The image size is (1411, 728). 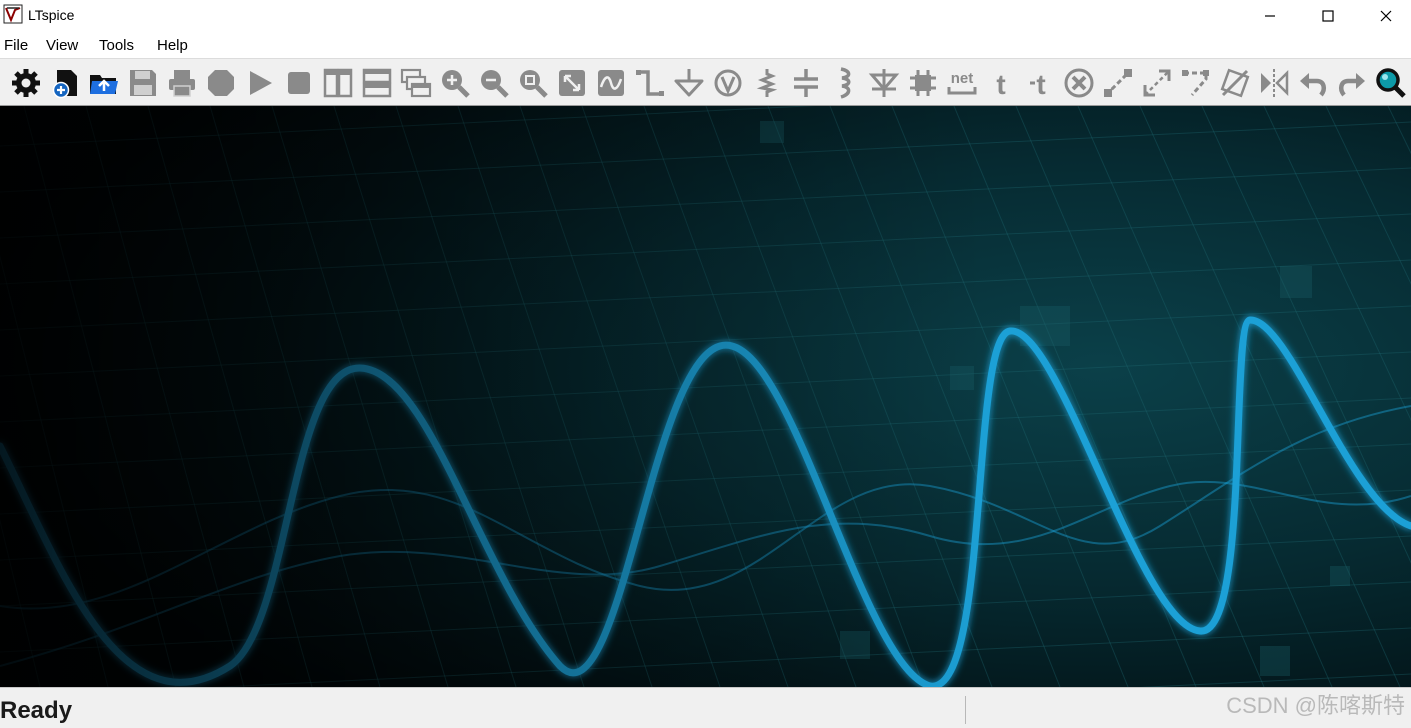 I want to click on resistor-button, so click(x=767, y=83).